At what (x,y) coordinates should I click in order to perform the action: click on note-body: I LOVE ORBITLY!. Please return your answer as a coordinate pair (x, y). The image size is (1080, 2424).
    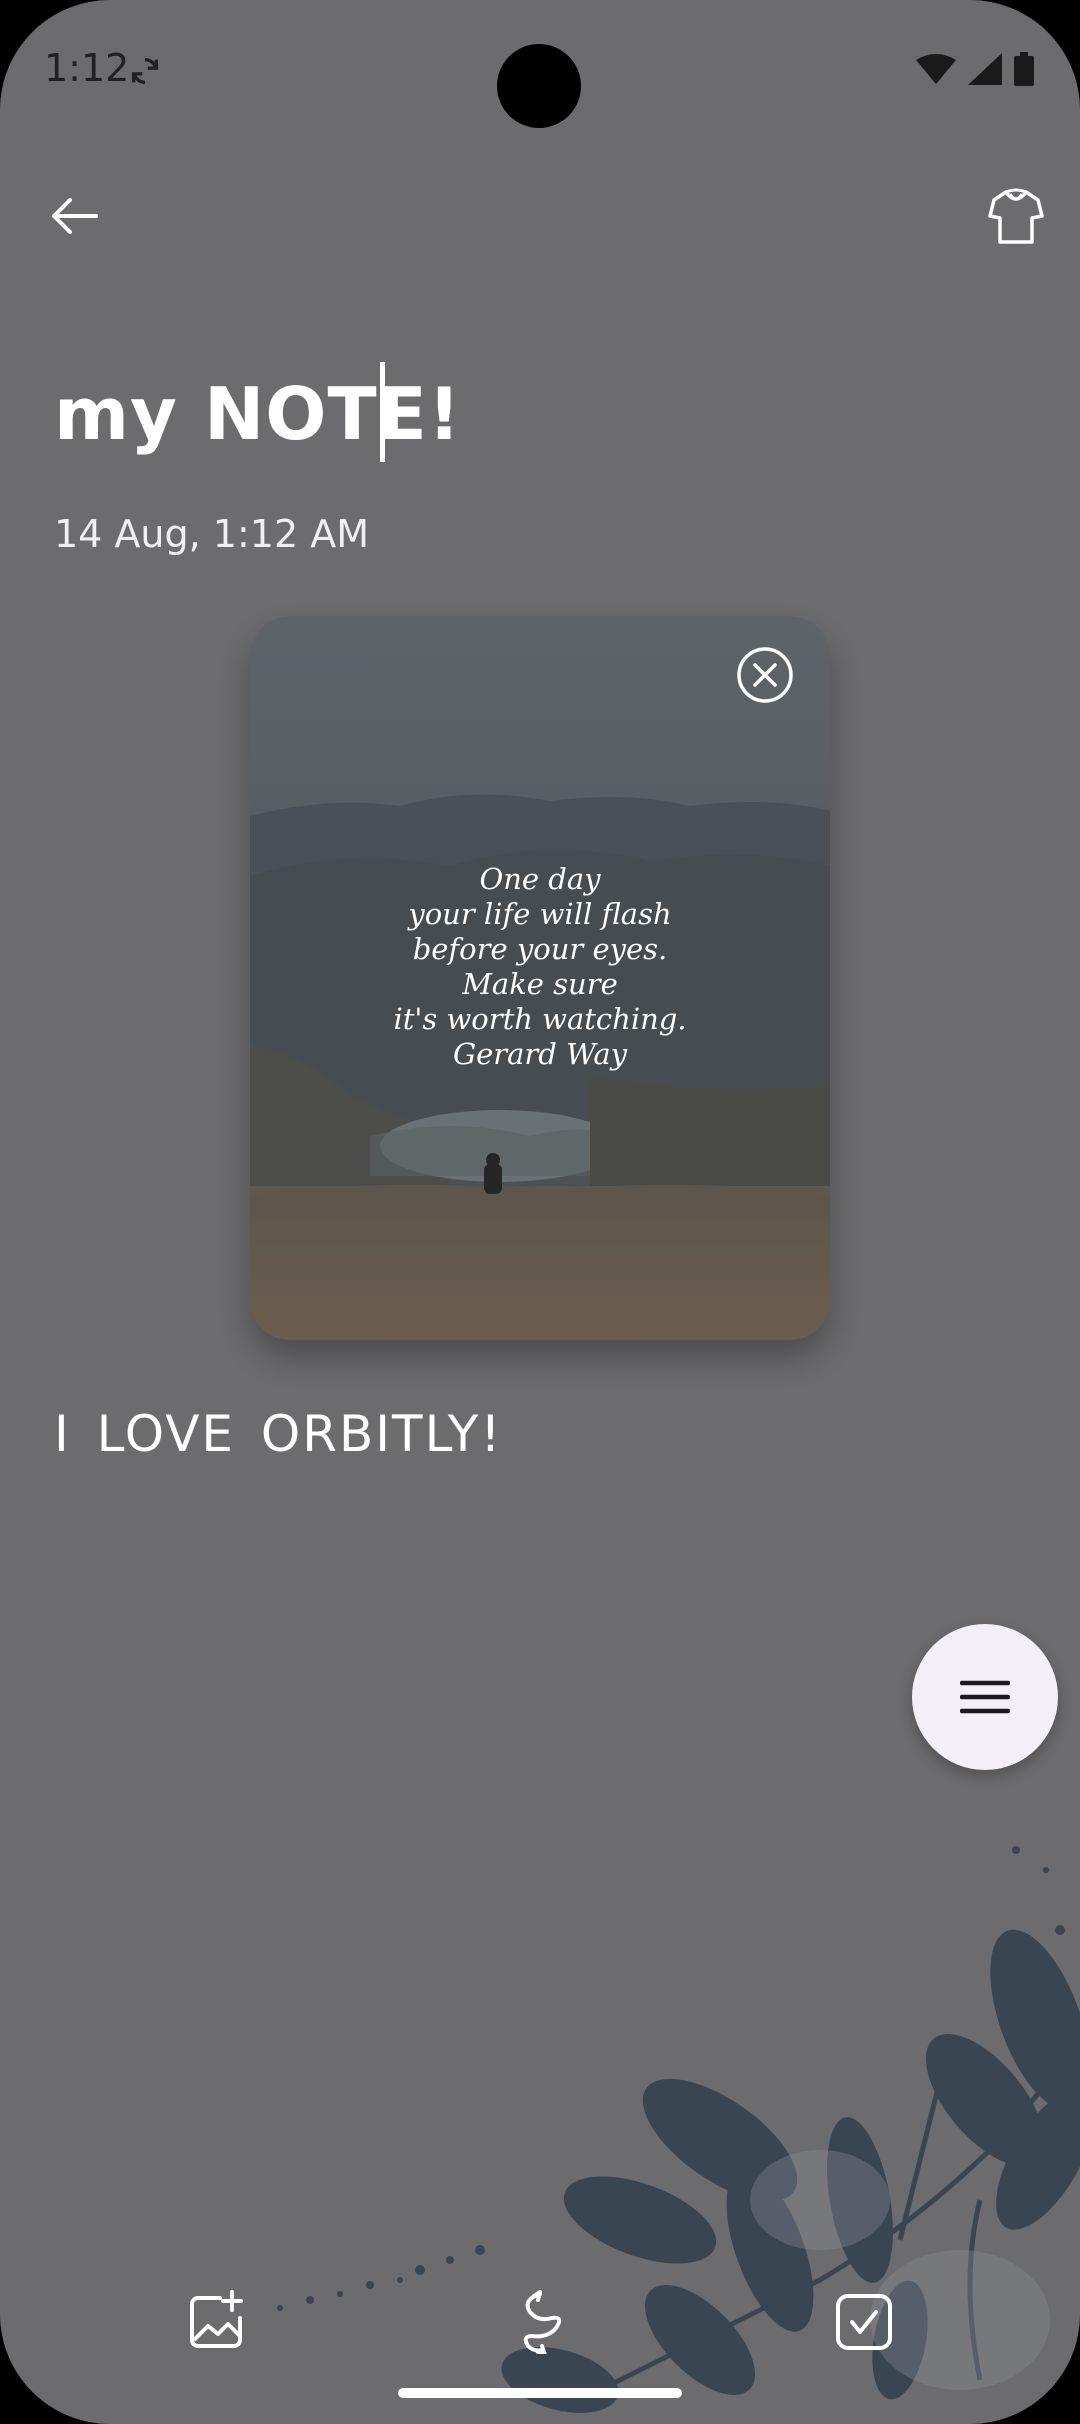
    Looking at the image, I should click on (278, 1434).